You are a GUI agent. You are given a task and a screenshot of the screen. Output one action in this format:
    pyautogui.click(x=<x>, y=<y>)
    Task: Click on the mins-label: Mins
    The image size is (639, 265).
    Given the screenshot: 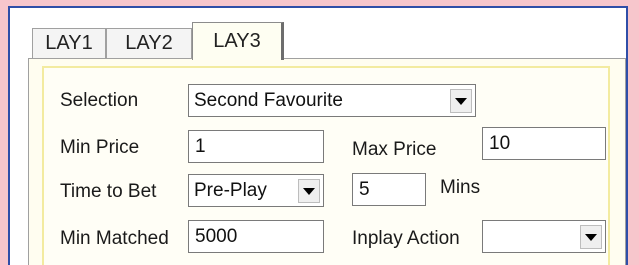 What is the action you would take?
    pyautogui.click(x=460, y=187)
    